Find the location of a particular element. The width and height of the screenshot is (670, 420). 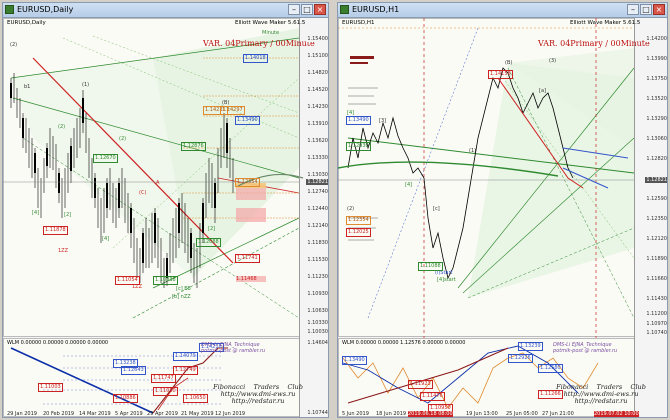

osc-level-label: 1.10886 is located at coordinates (125, 398).